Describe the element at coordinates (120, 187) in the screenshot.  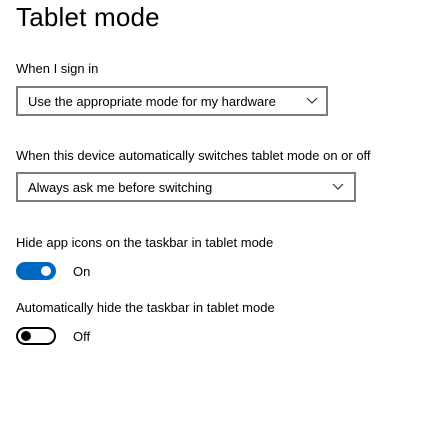
I see `auto-switch-value: Always ask me before switching` at that location.